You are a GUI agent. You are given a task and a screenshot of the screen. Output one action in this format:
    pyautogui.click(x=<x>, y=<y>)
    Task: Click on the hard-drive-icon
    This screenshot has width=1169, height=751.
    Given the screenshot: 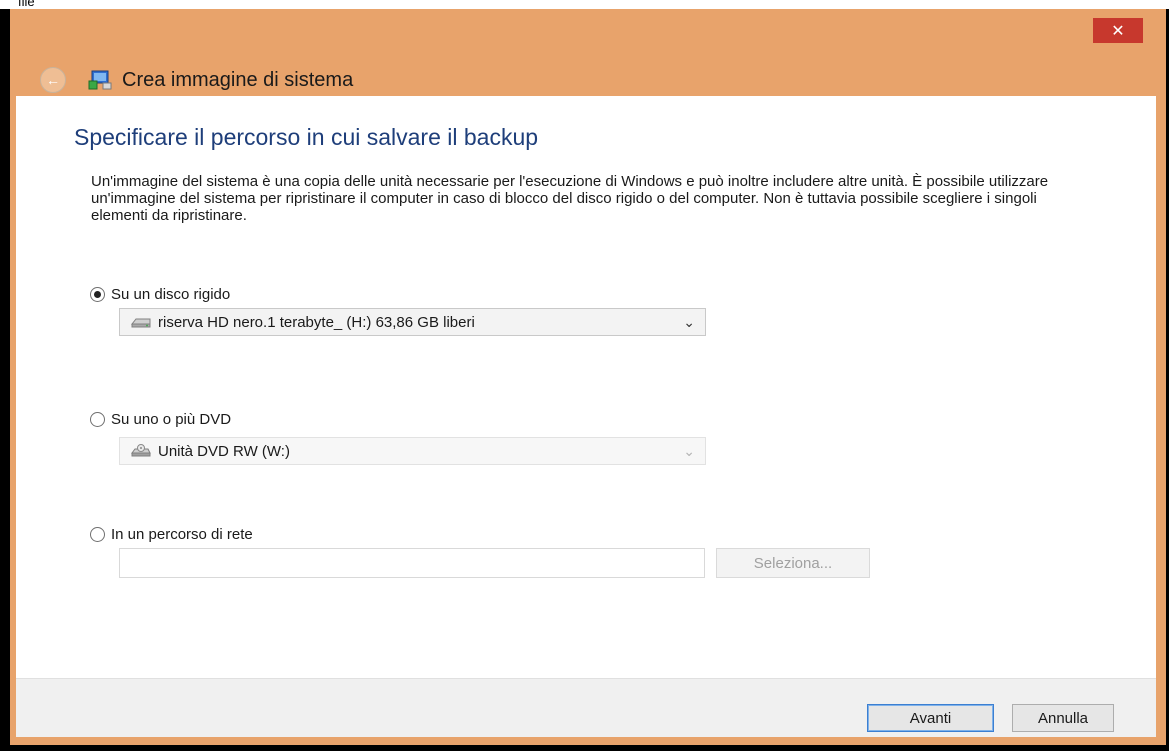 What is the action you would take?
    pyautogui.click(x=141, y=322)
    